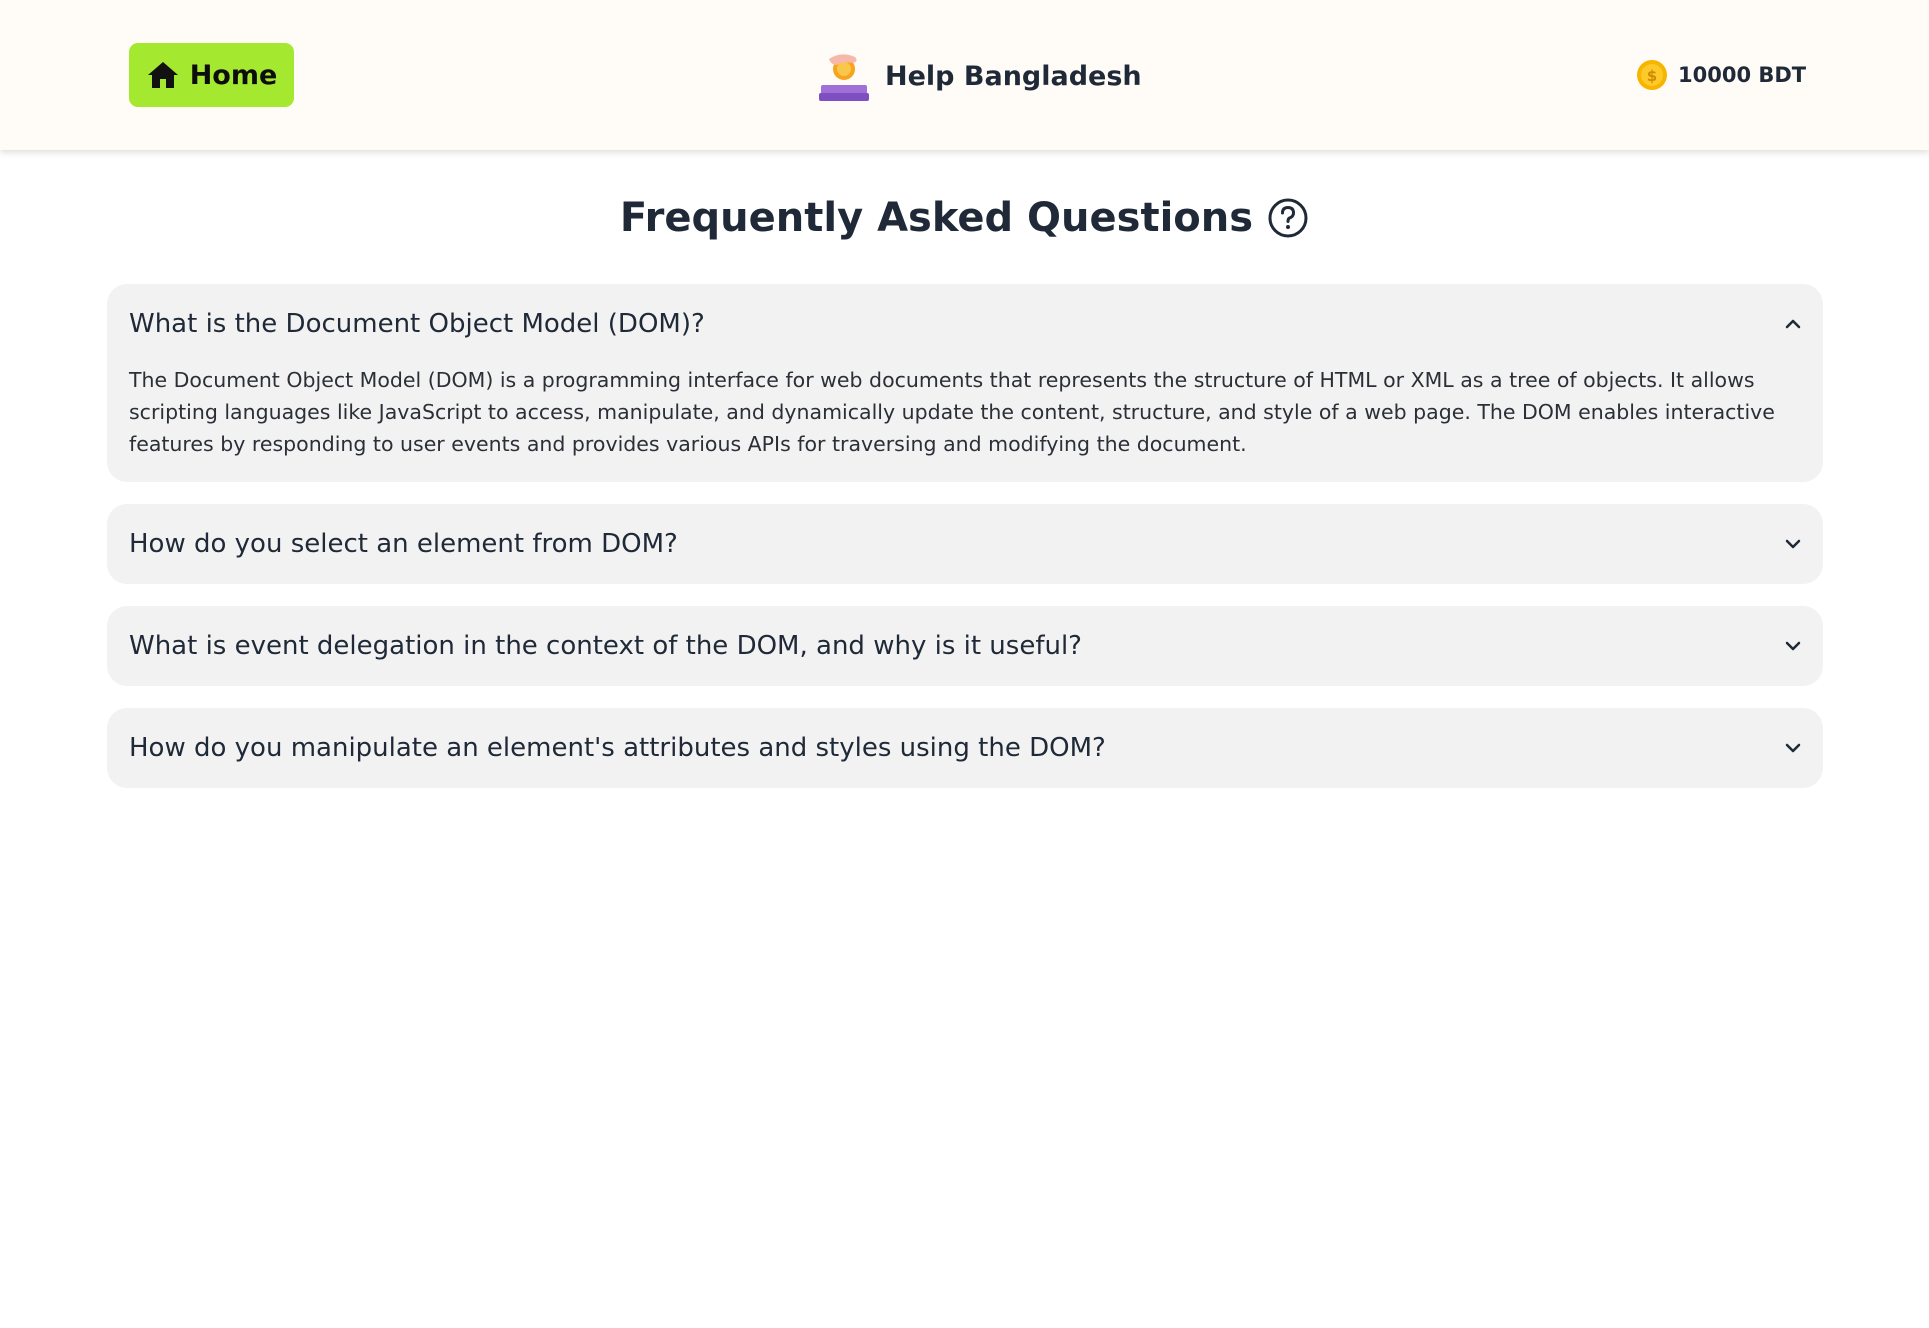 This screenshot has width=1929, height=1328. What do you see at coordinates (162, 75) in the screenshot?
I see `home-icon` at bounding box center [162, 75].